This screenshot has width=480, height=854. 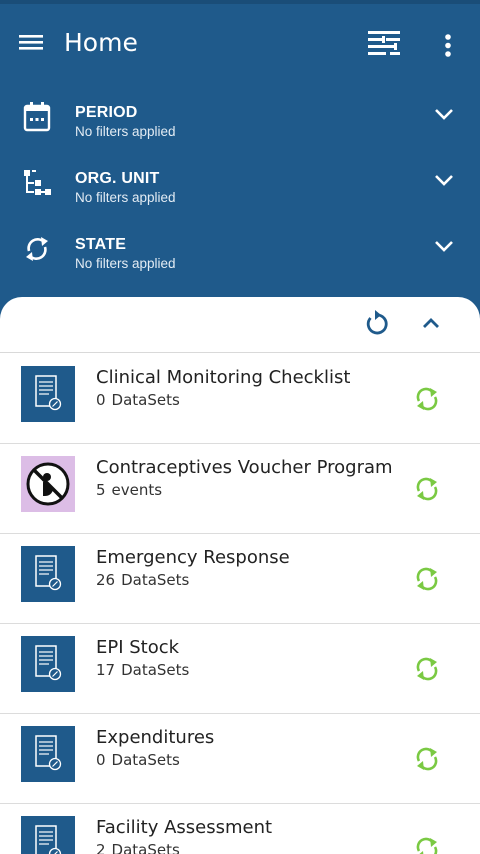 What do you see at coordinates (193, 557) in the screenshot?
I see `program-name: Emergency Response` at bounding box center [193, 557].